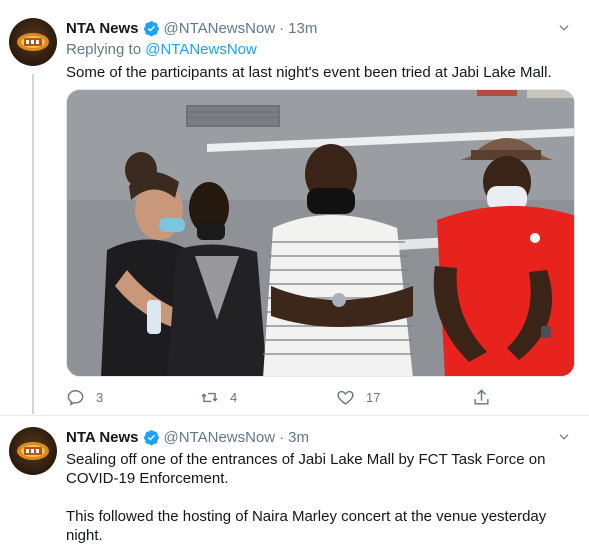  What do you see at coordinates (286, 397) in the screenshot?
I see `tweet-actions: 3 4 17` at bounding box center [286, 397].